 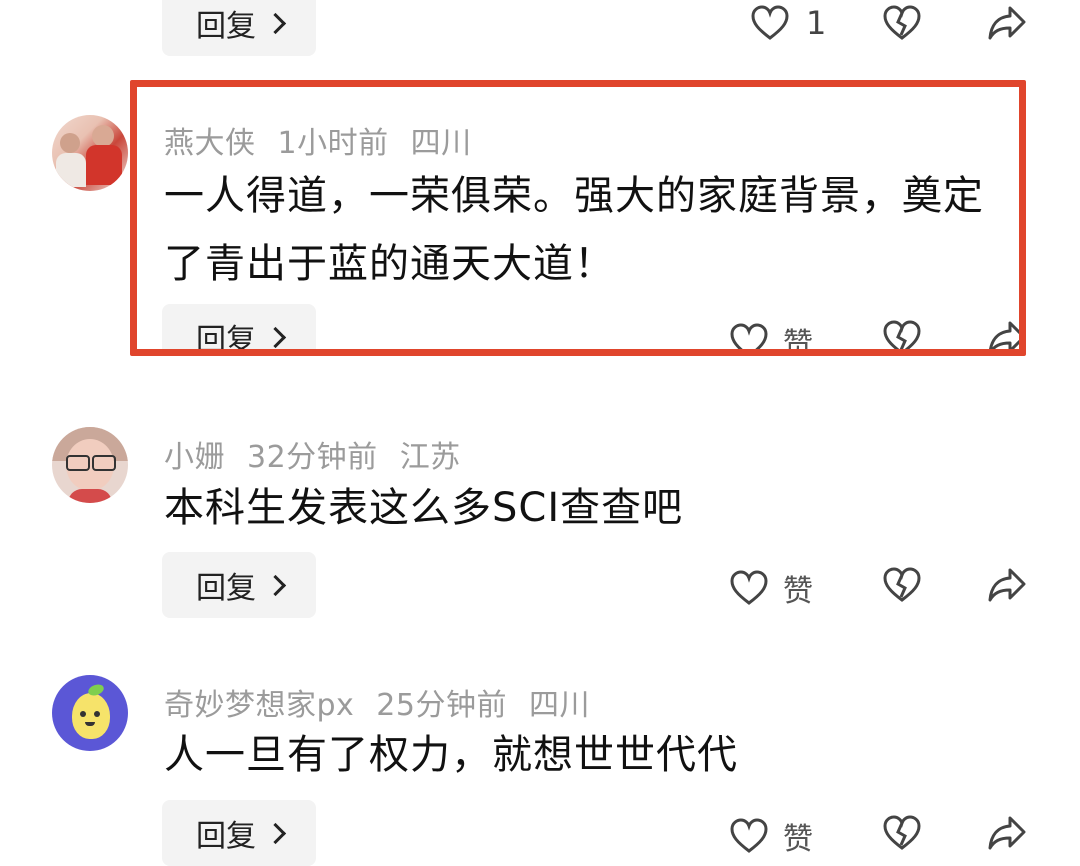 What do you see at coordinates (430, 457) in the screenshot?
I see `comment-location: 江苏` at bounding box center [430, 457].